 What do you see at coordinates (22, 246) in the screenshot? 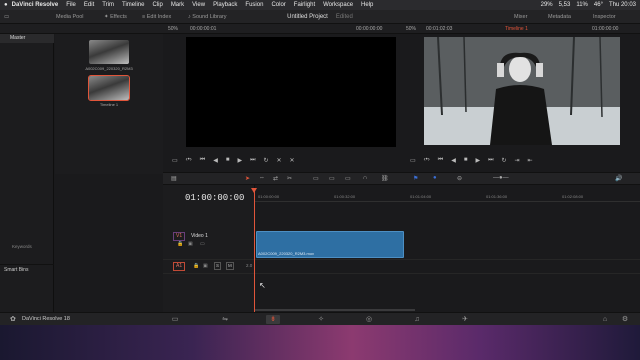
I see `keywords-bin: Keywords` at bounding box center [22, 246].